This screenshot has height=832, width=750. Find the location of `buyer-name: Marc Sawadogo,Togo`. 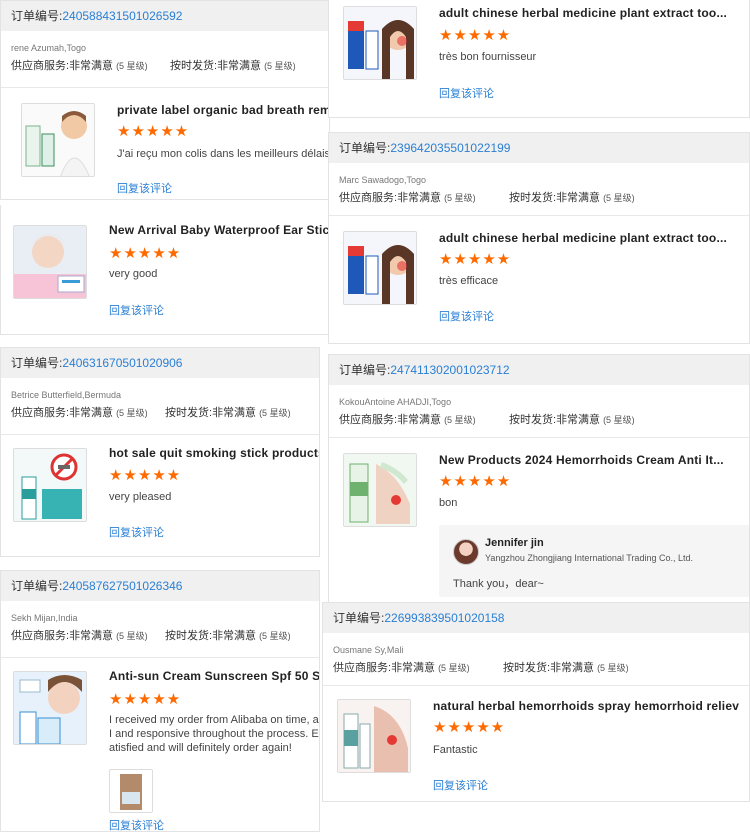

buyer-name: Marc Sawadogo,Togo is located at coordinates (383, 180).